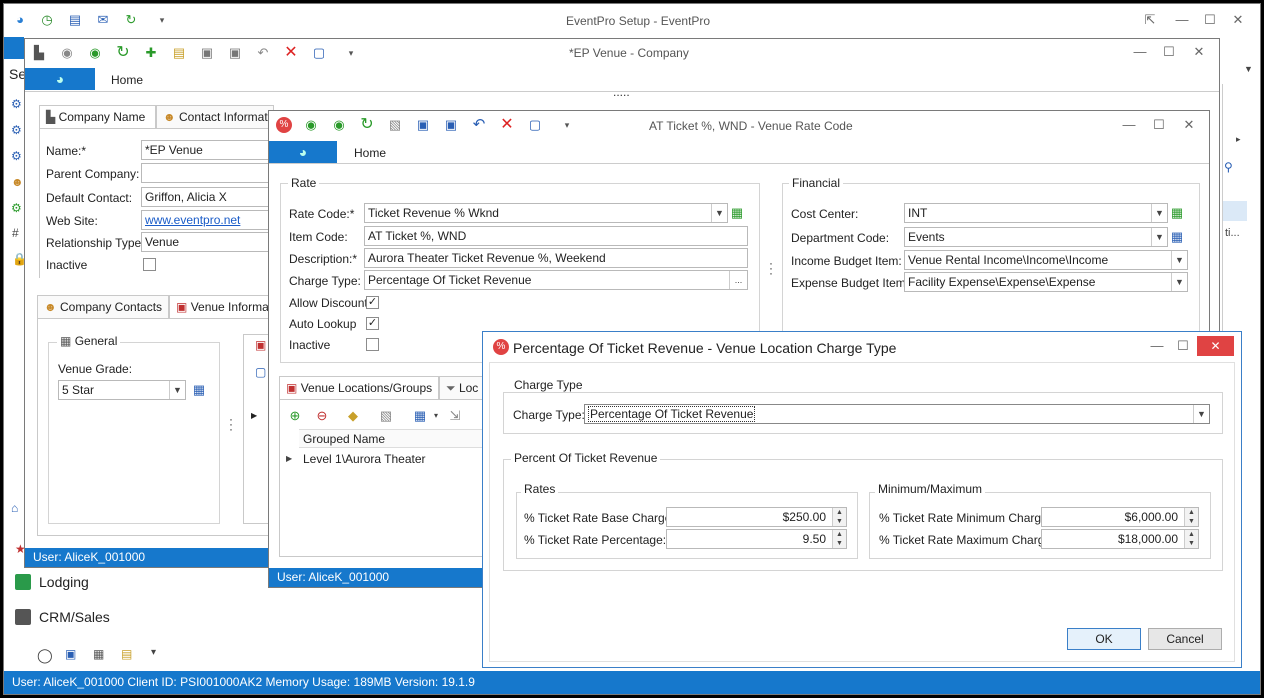  Describe the element at coordinates (556, 258) in the screenshot. I see `description-field: Aurora Theater Ticket Revenue %, Weekend` at that location.